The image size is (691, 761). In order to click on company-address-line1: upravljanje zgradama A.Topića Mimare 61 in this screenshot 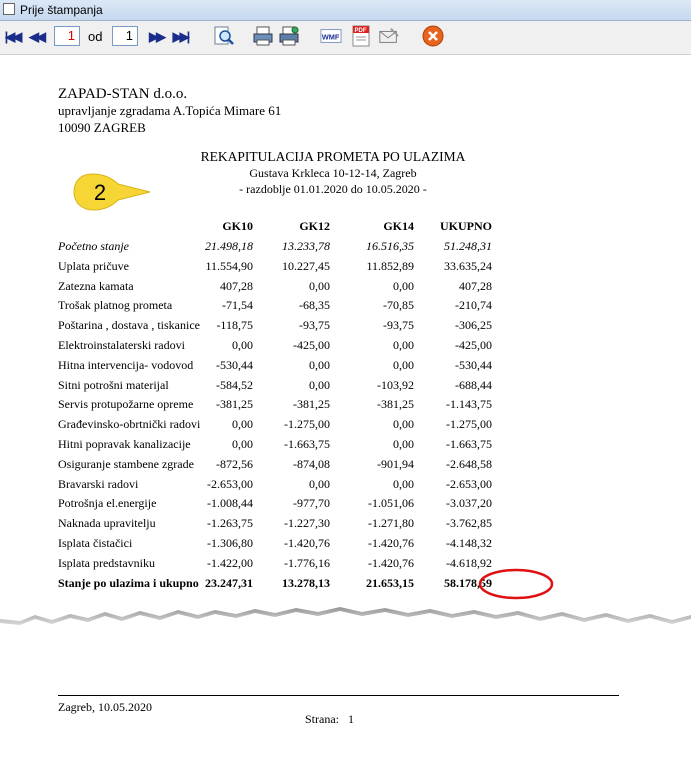, I will do `click(170, 110)`.